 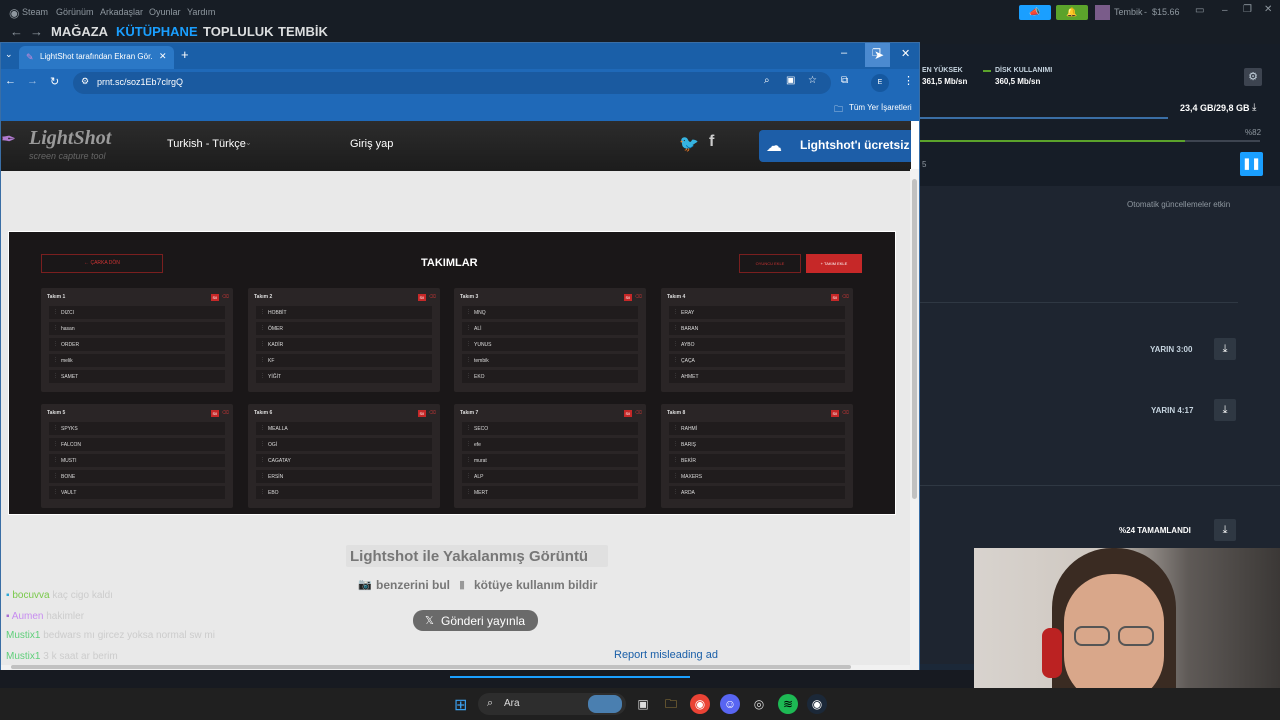 I want to click on install-icon: ▣, so click(x=790, y=80).